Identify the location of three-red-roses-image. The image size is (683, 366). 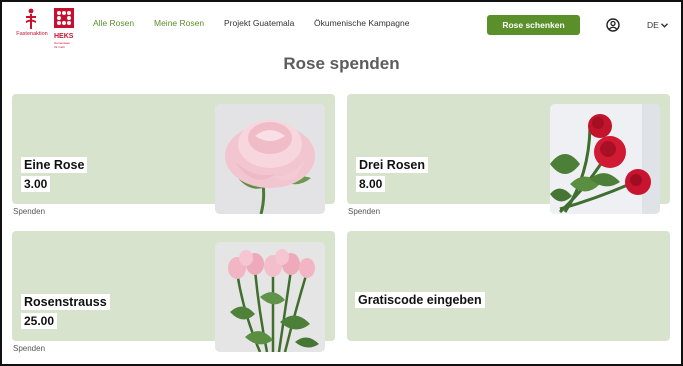
(605, 159).